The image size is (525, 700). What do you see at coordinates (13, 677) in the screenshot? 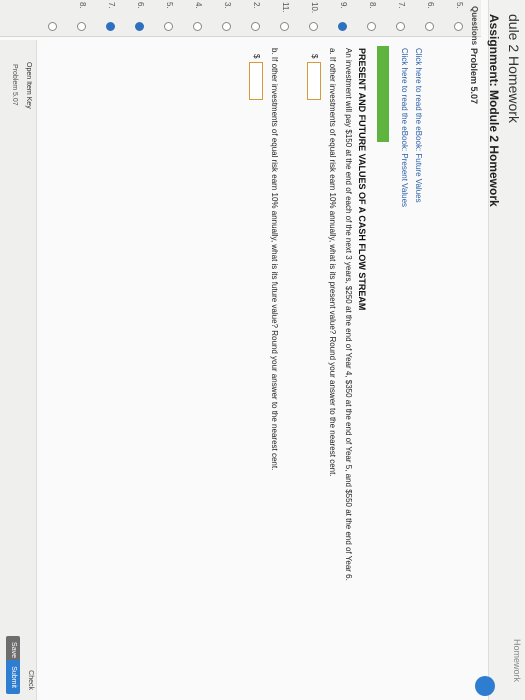
I see `submit-button: Submit` at bounding box center [13, 677].